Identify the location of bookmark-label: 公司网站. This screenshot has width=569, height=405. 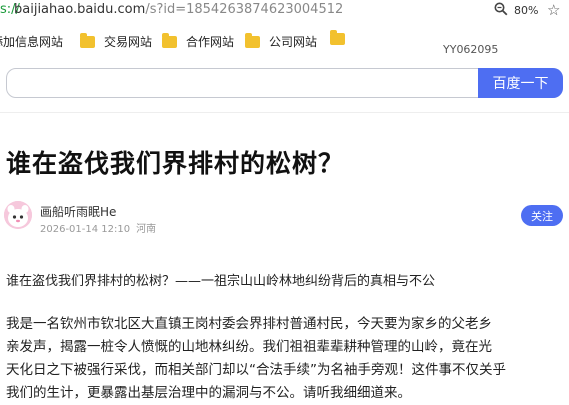
(293, 42).